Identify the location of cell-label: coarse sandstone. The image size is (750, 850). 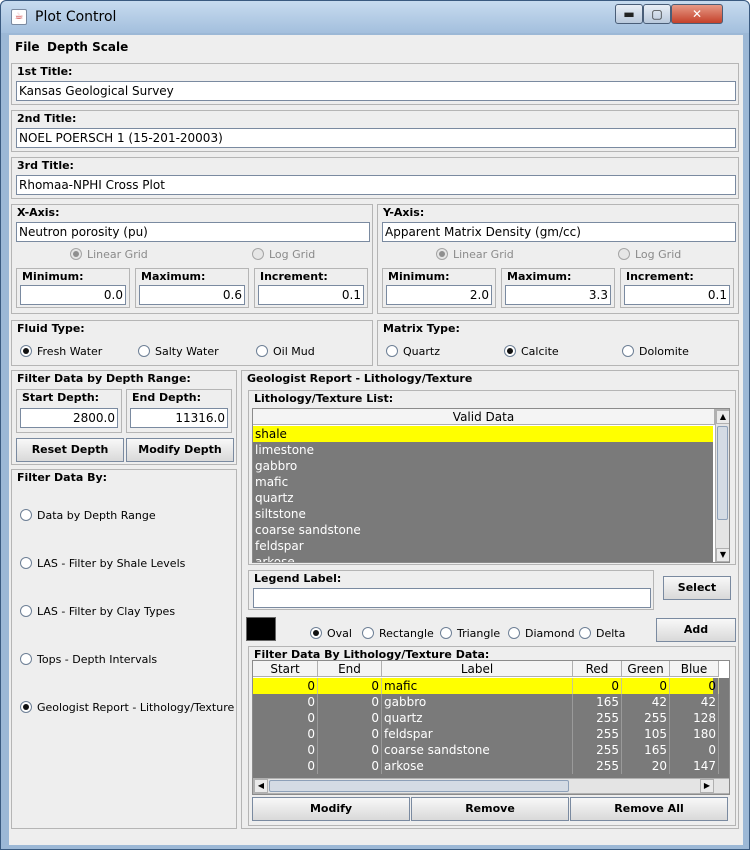
(477, 750).